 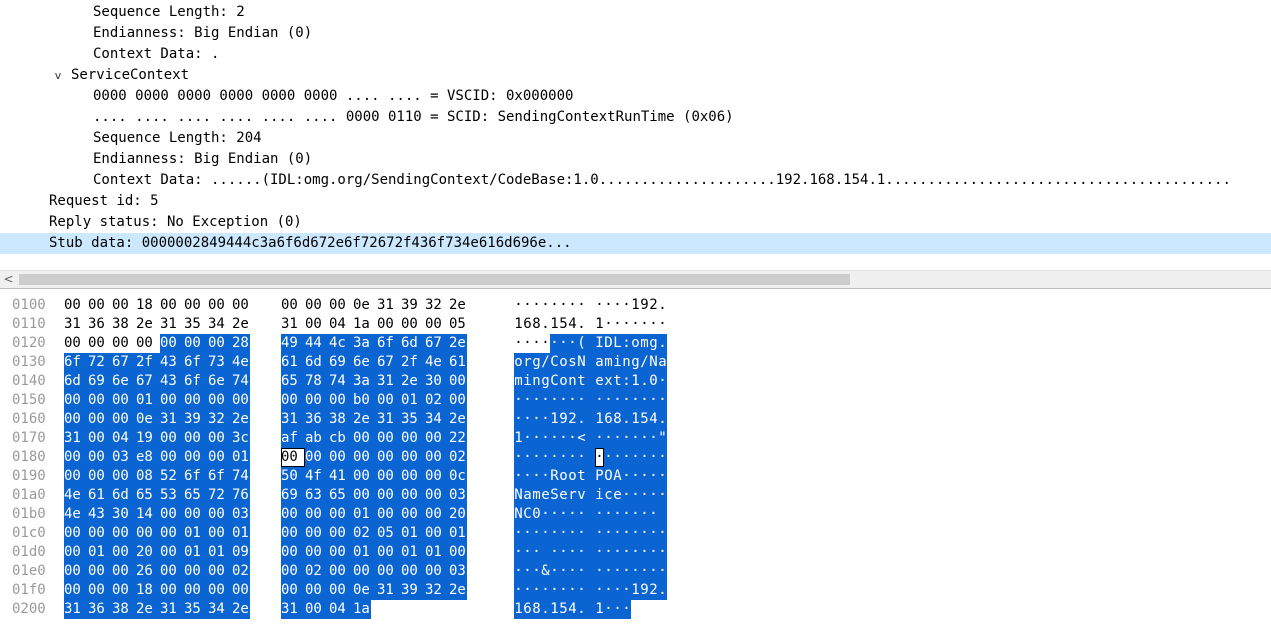 What do you see at coordinates (572, 609) in the screenshot?
I see `ascii-char: 4` at bounding box center [572, 609].